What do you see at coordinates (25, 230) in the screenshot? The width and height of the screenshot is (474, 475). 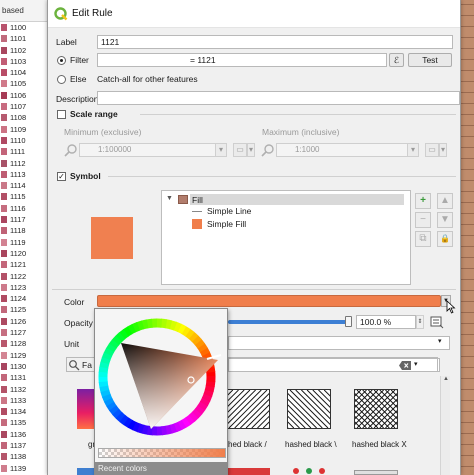 I see `list-item: 1118` at bounding box center [25, 230].